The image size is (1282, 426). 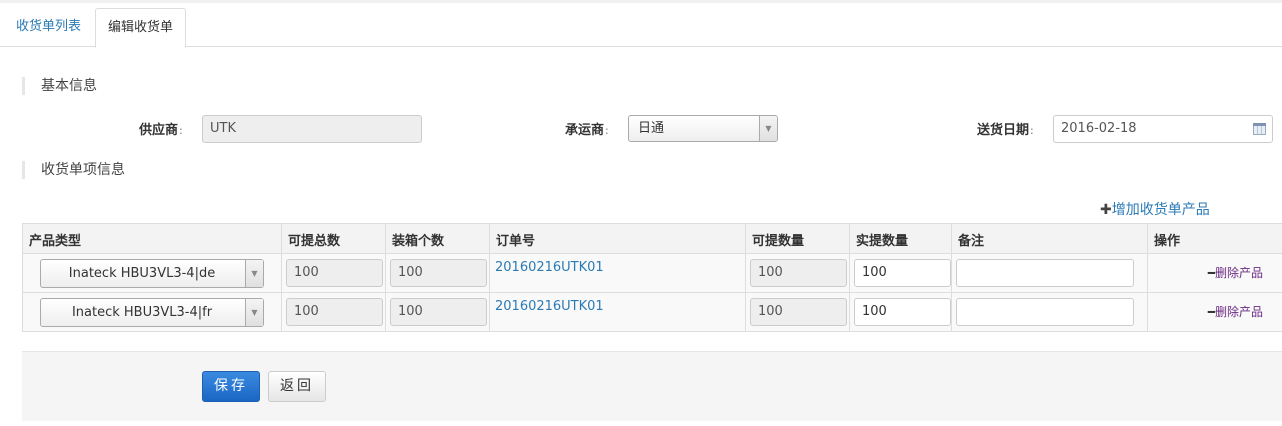 I want to click on basic-info-heading: 基本信息, so click(x=59, y=86).